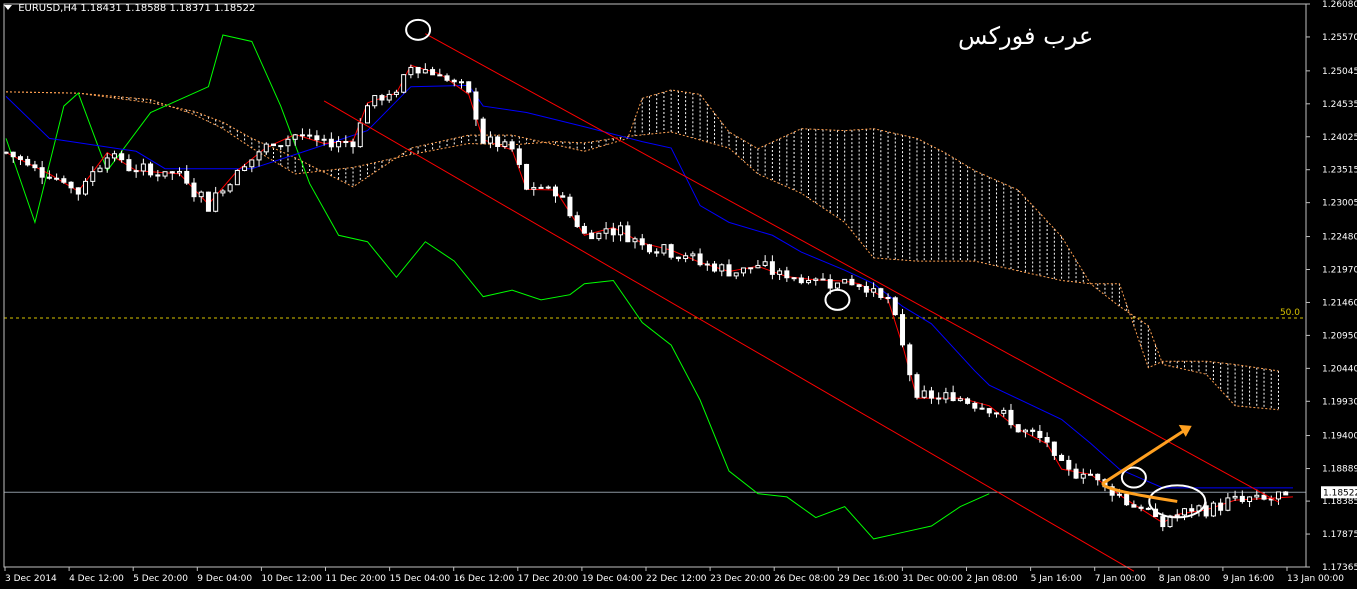  What do you see at coordinates (1057, 579) in the screenshot?
I see `x-tick-label: 5 Jan 16:00` at bounding box center [1057, 579].